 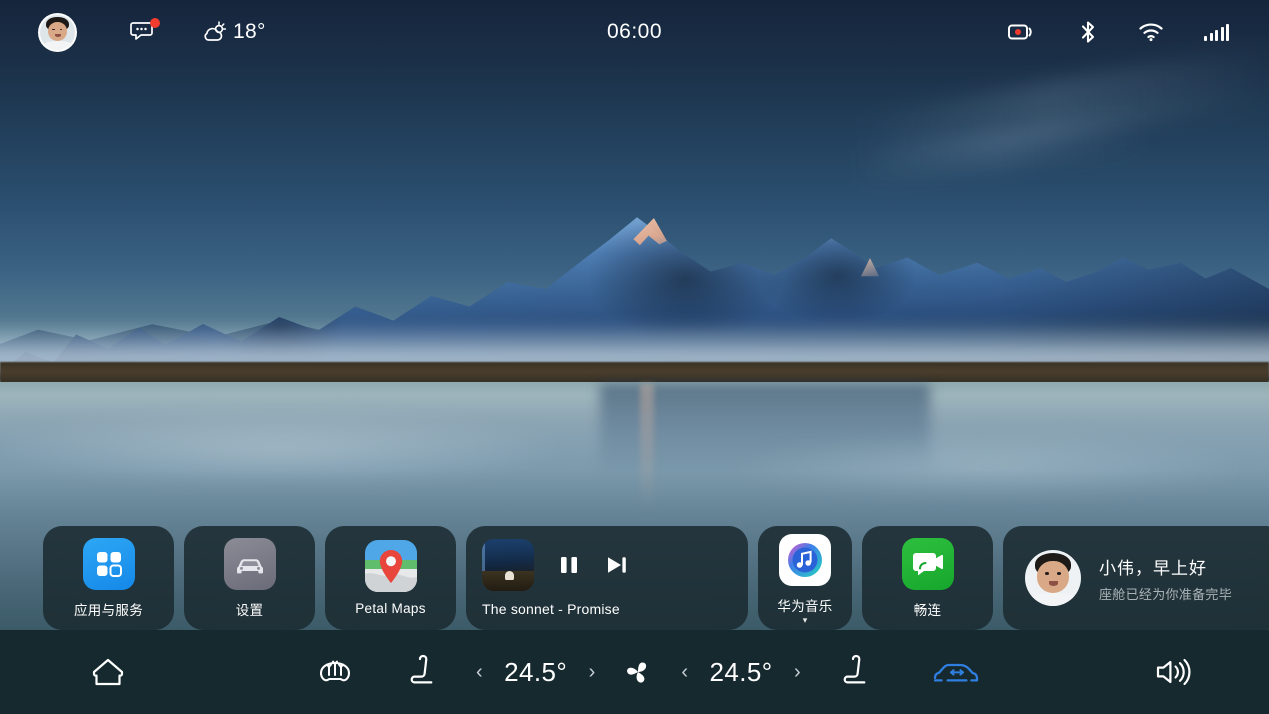 I want to click on dock-app-huawei-music: 华为音乐 ▾, so click(x=805, y=578).